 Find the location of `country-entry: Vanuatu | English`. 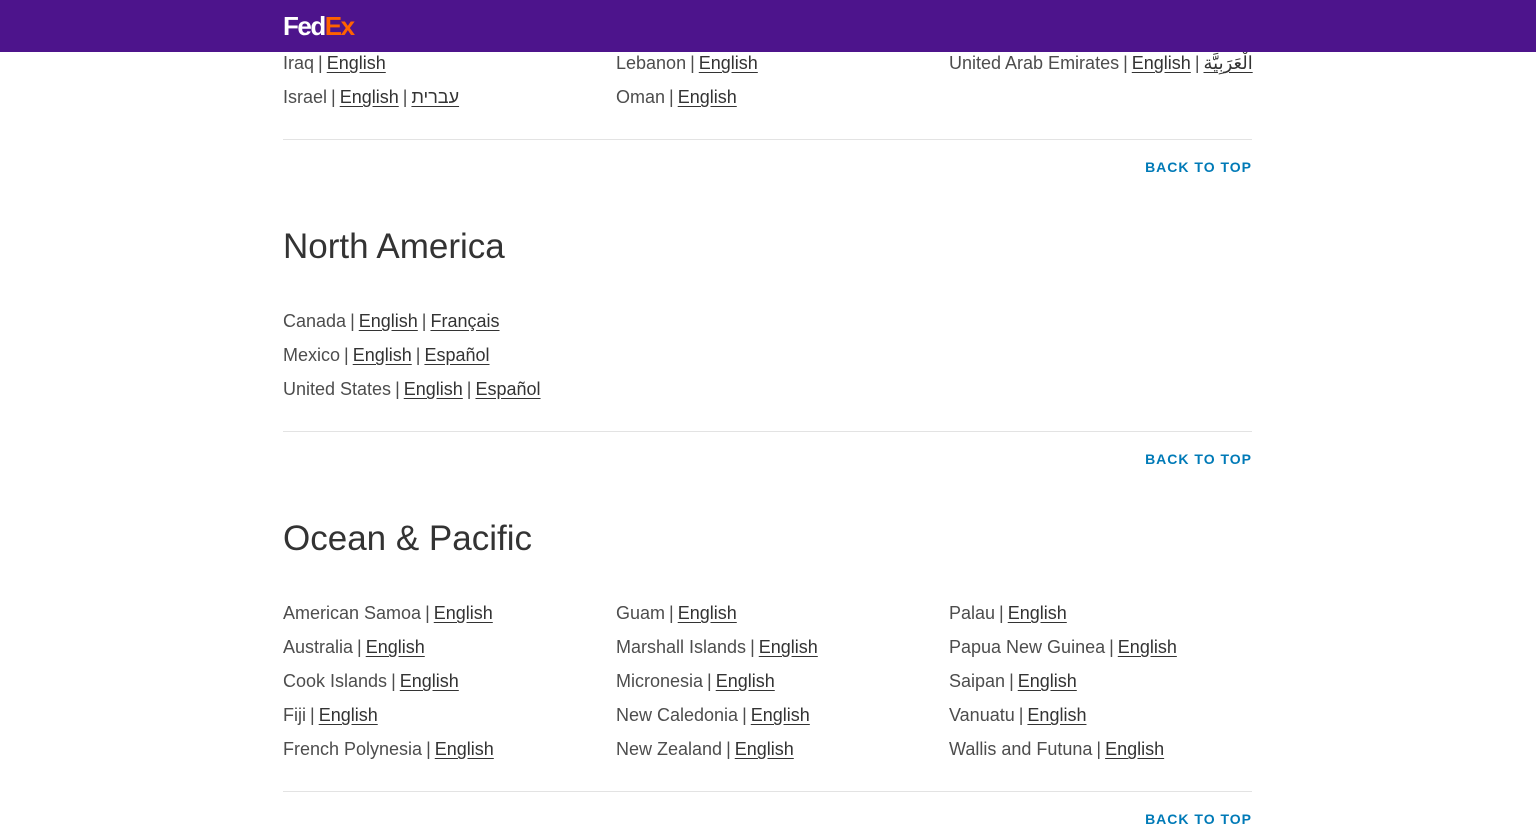

country-entry: Vanuatu | English is located at coordinates (1017, 715).